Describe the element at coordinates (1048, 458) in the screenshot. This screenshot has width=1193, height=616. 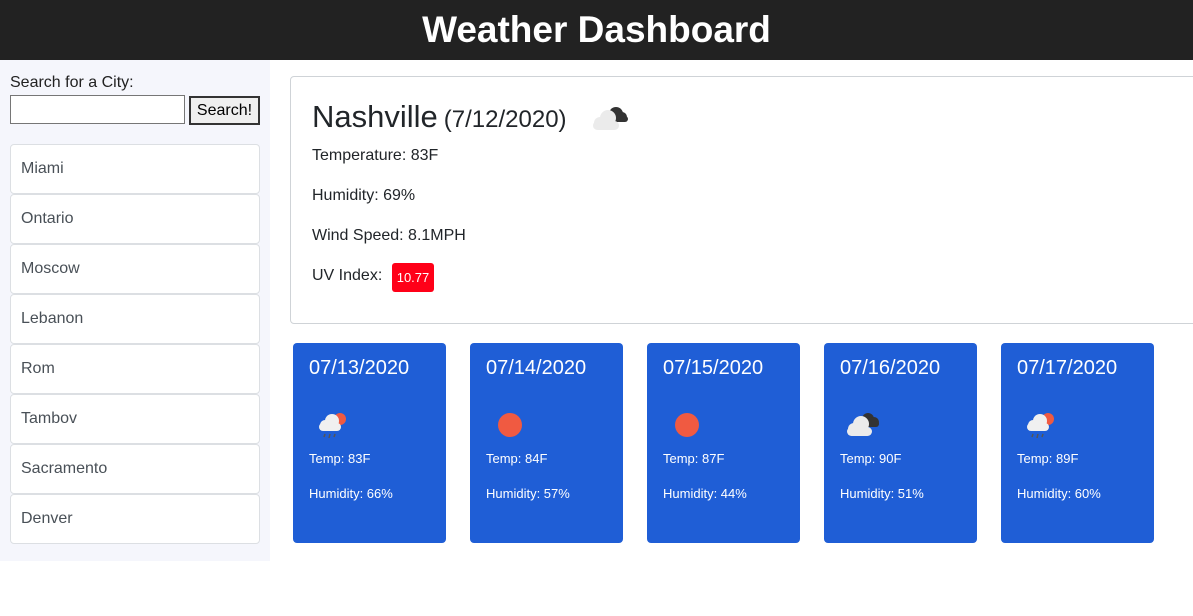
I see `forecast-temp: Temp: 89F` at that location.